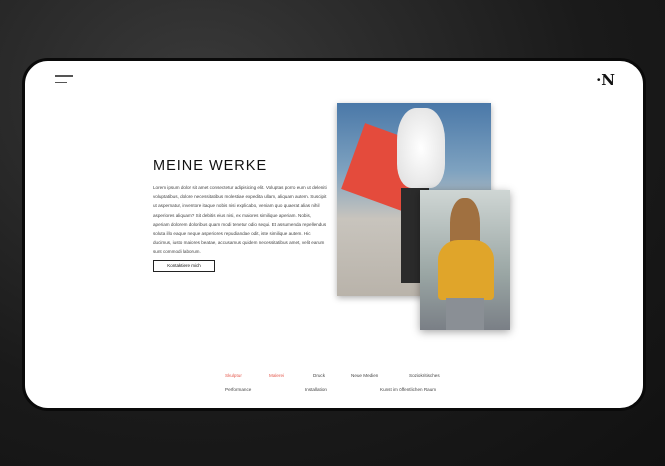 The width and height of the screenshot is (665, 466). Describe the element at coordinates (184, 266) in the screenshot. I see `contact-button: Kontaktiere mich` at that location.